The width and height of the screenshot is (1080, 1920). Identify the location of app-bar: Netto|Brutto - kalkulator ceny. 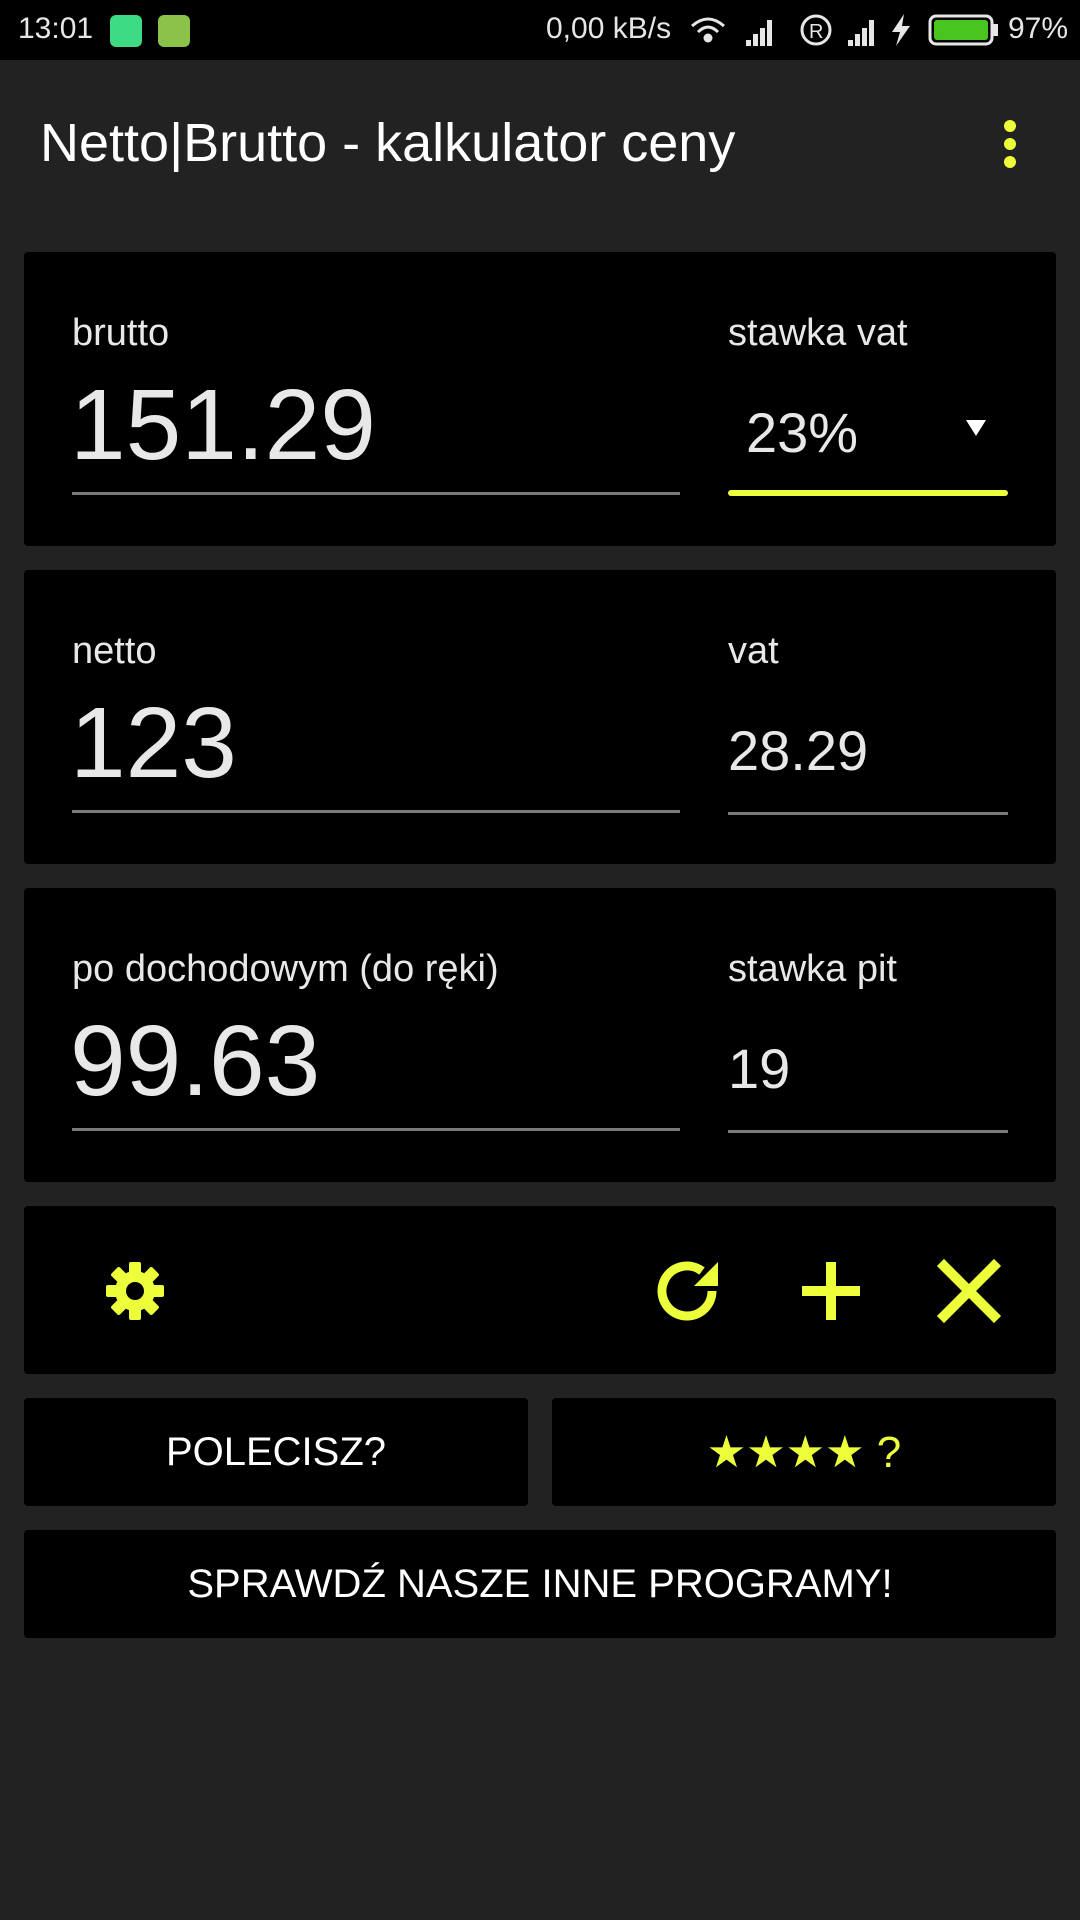
(540, 140).